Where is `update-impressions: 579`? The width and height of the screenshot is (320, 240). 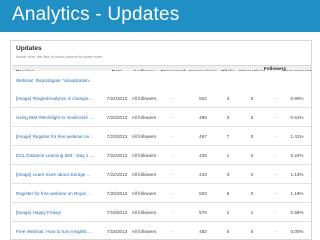 update-impressions: 579 is located at coordinates (203, 212).